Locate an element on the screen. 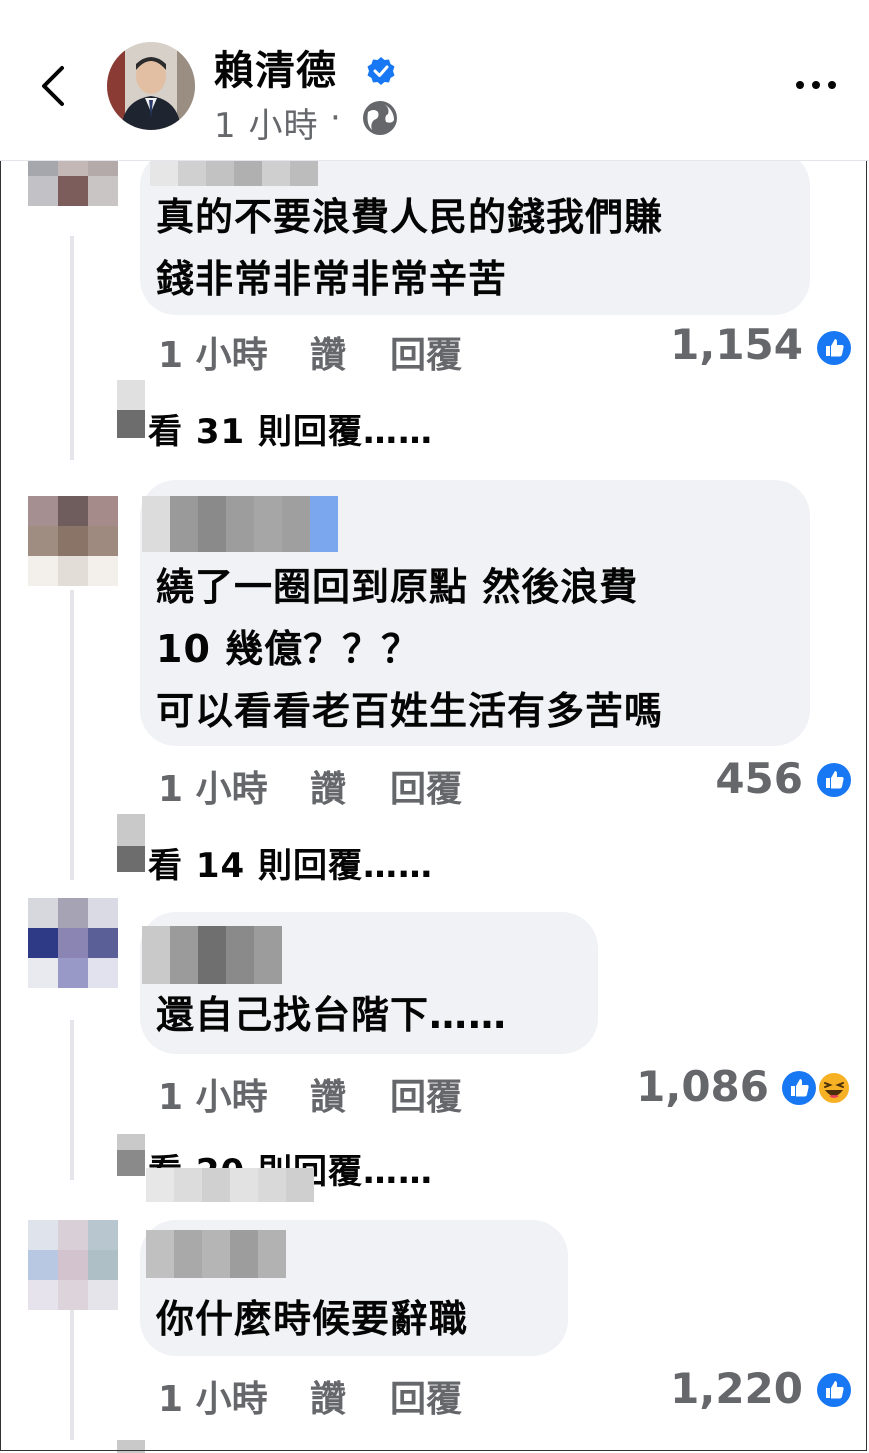 This screenshot has width=869, height=1453. verified-badge-icon is located at coordinates (381, 71).